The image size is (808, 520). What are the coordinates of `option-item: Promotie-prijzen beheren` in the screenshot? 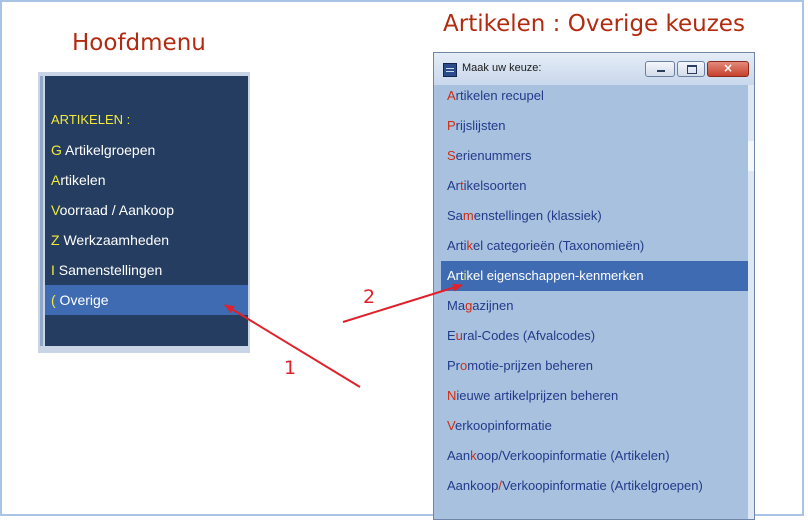 It's located at (594, 366).